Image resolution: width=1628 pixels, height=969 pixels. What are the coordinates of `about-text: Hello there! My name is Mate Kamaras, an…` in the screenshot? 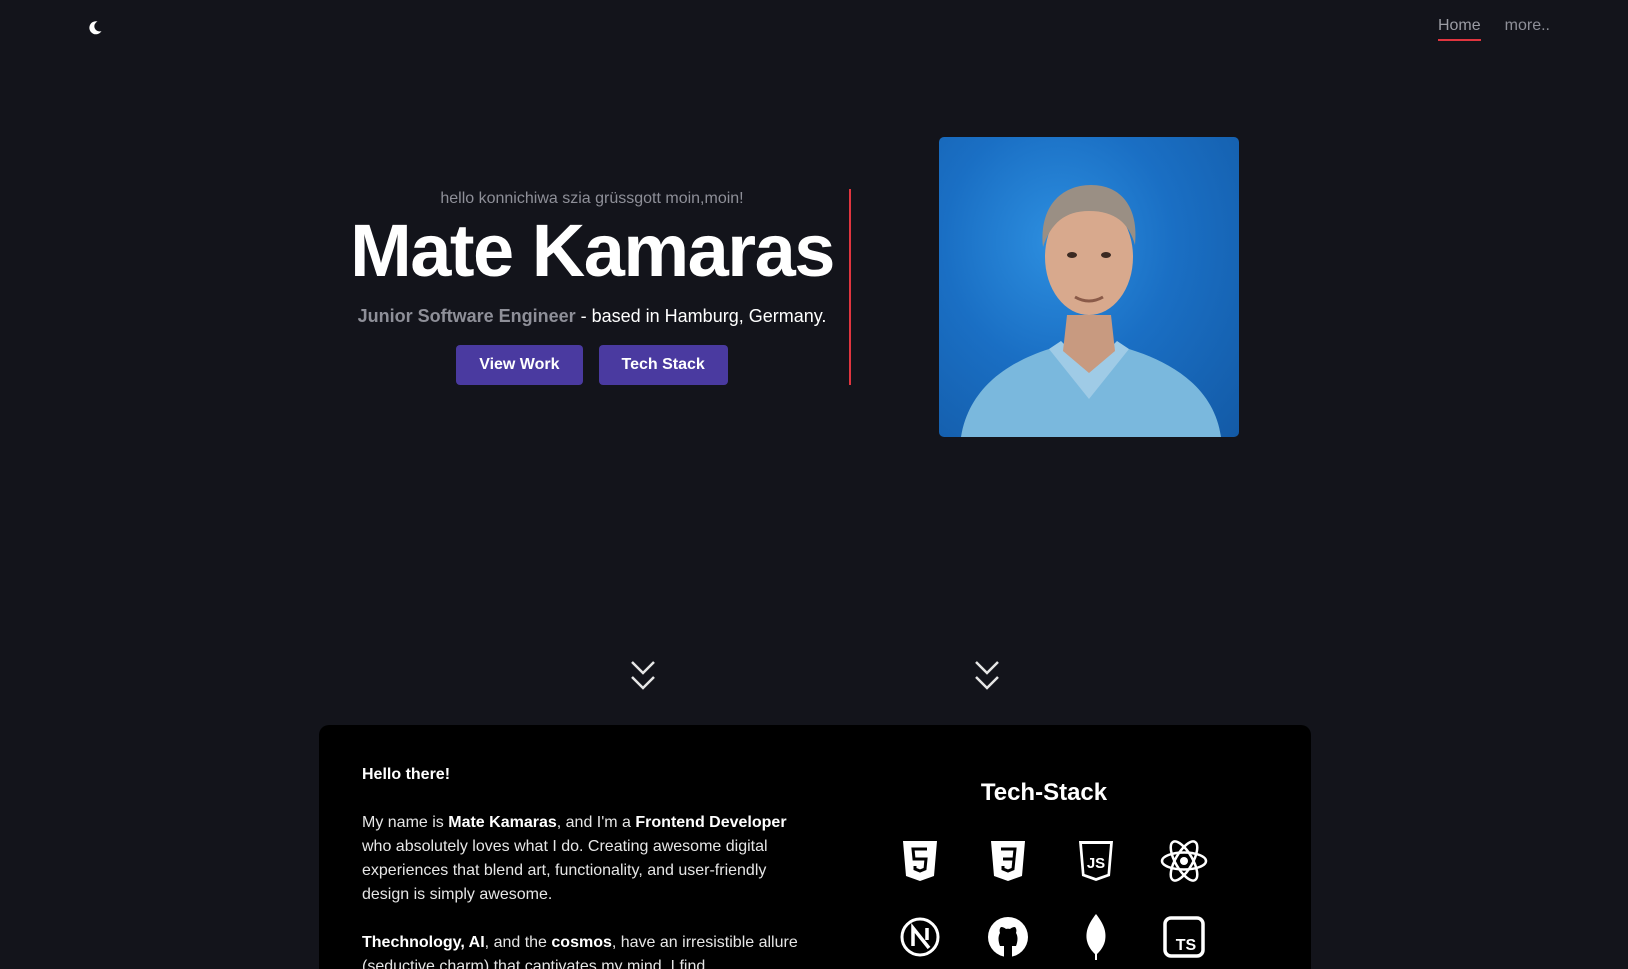 It's located at (582, 866).